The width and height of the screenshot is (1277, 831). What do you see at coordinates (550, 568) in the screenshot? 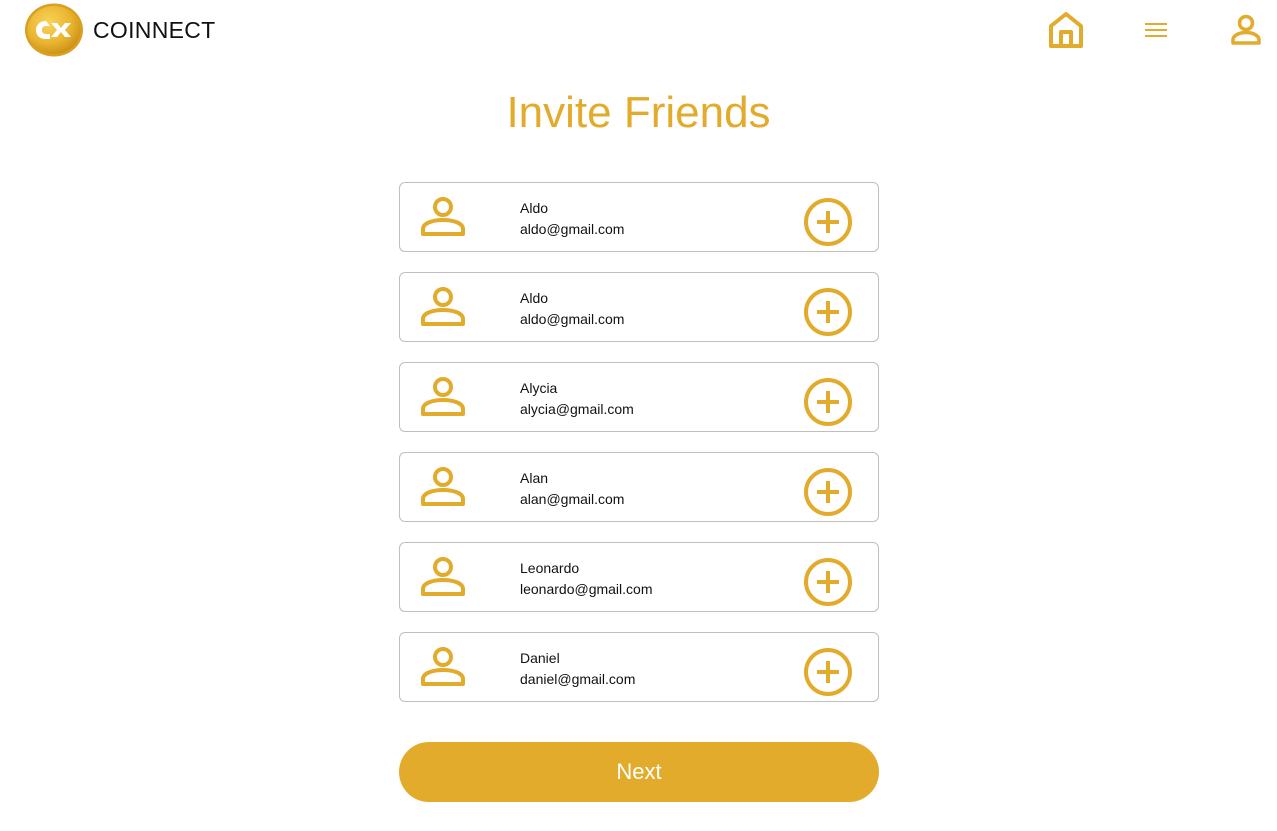
I see `friend-name: Leonardo` at bounding box center [550, 568].